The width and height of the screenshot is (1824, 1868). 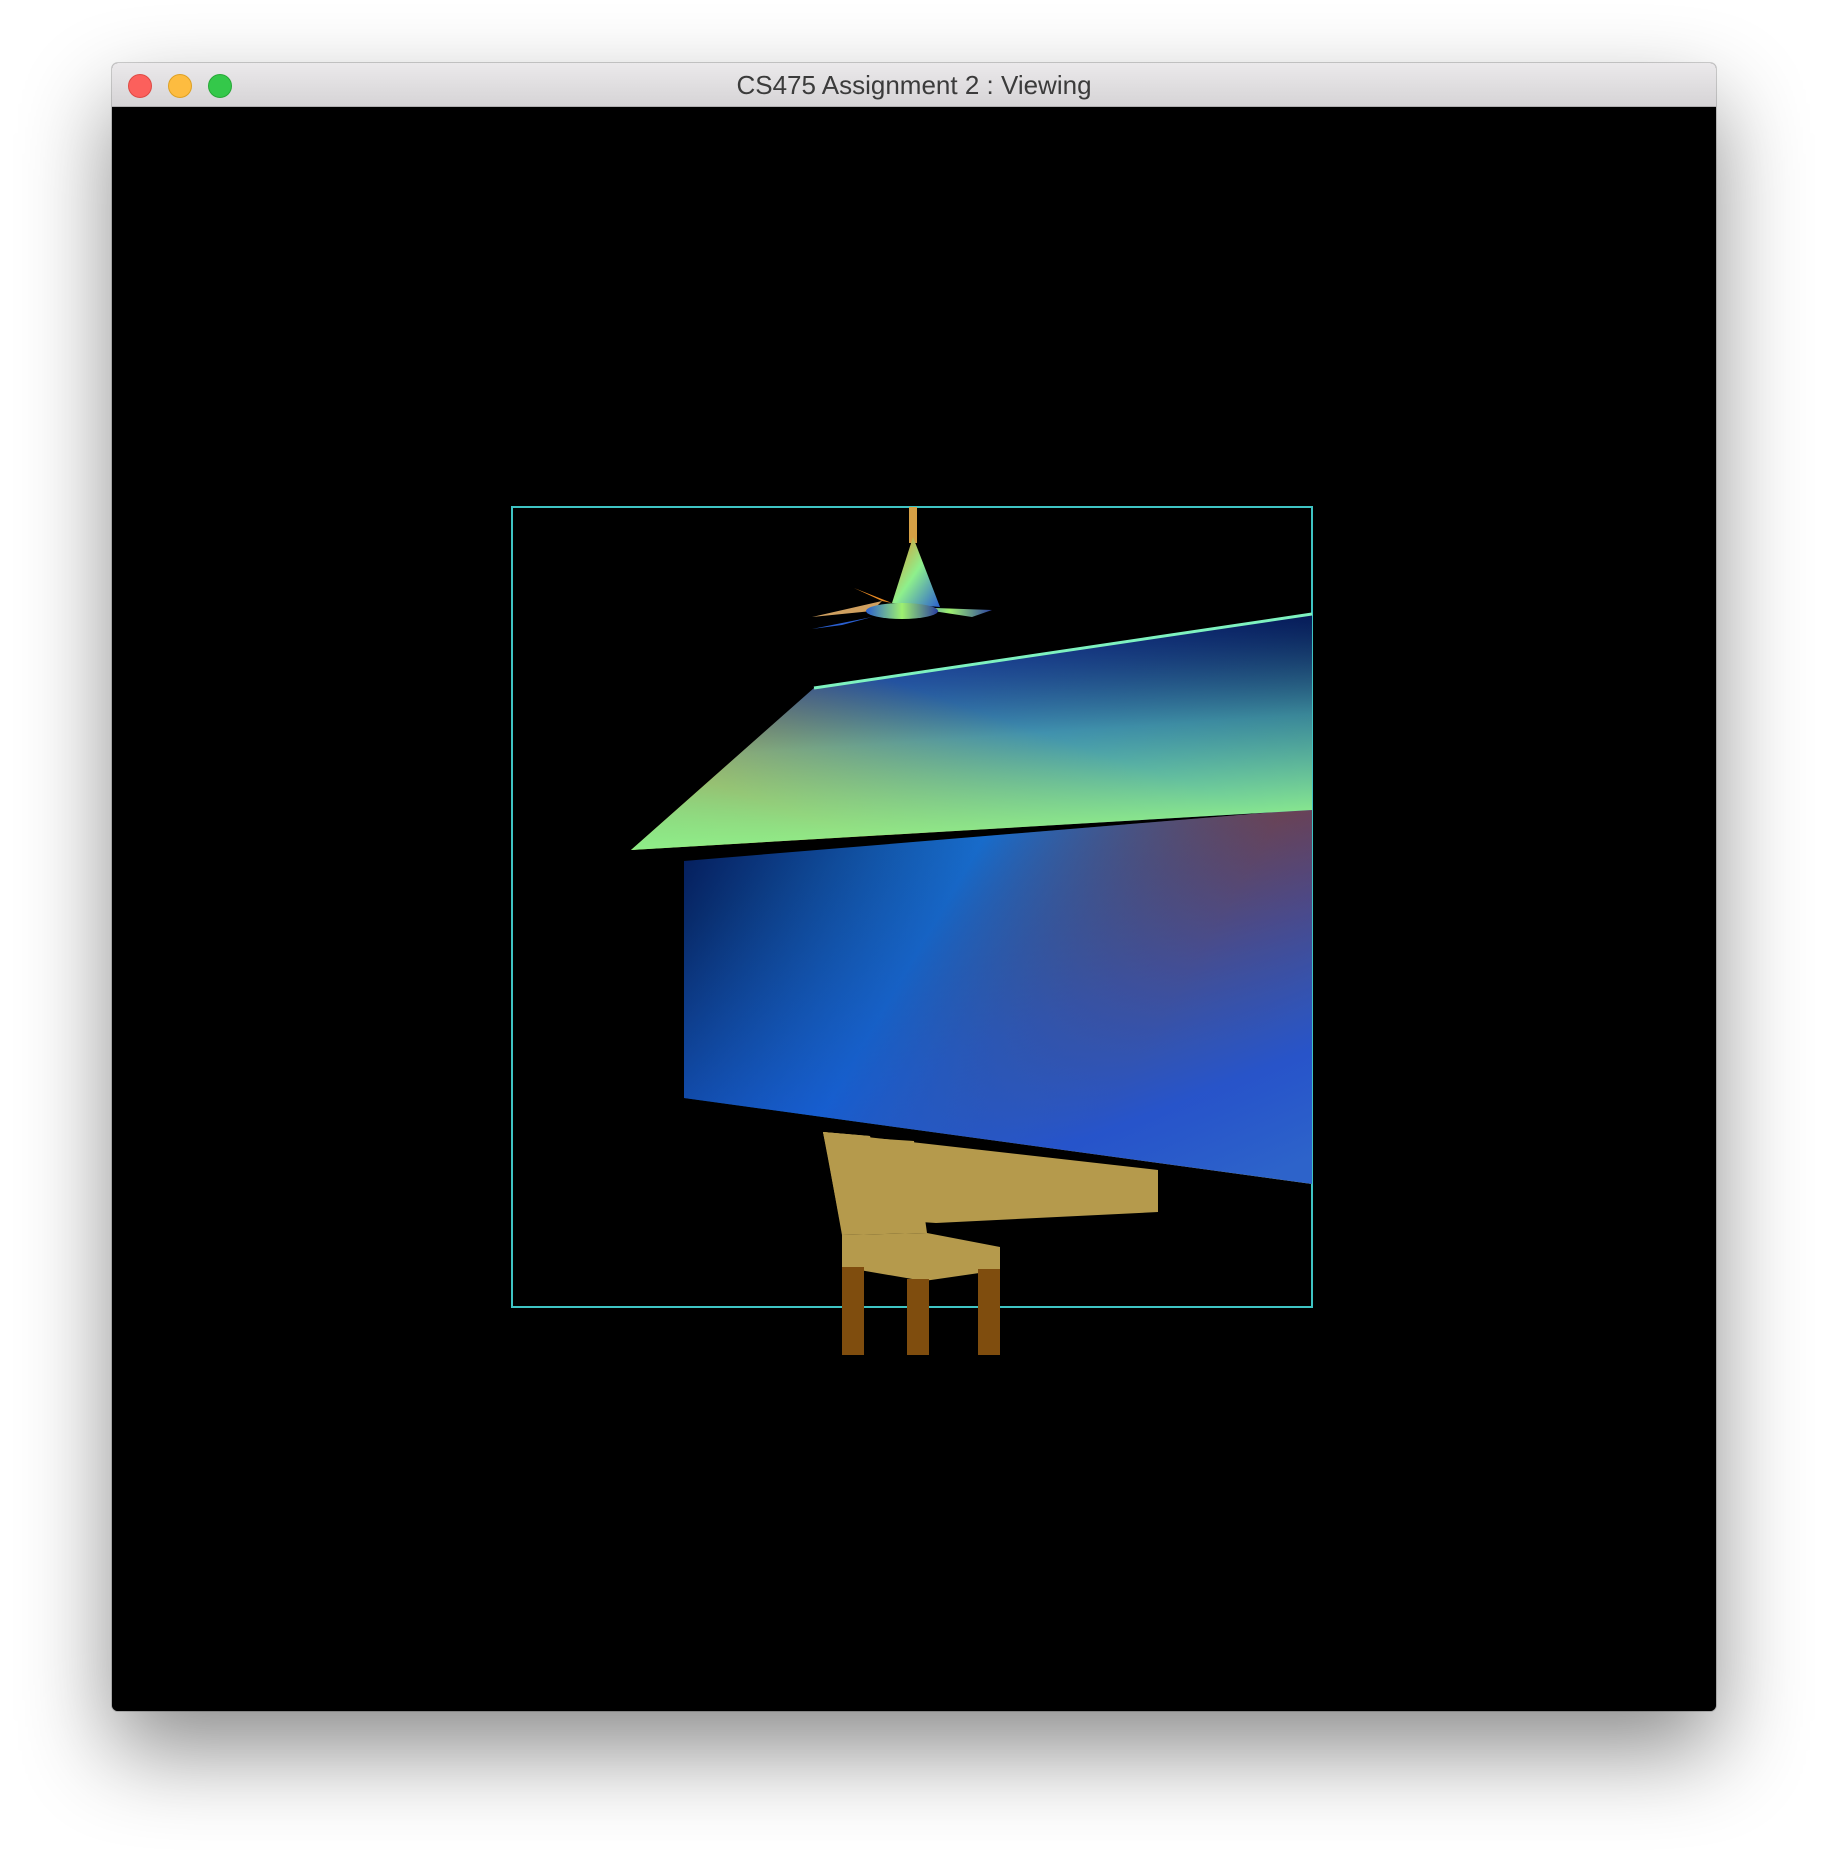 I want to click on chair-backrest, so click(x=875, y=1185).